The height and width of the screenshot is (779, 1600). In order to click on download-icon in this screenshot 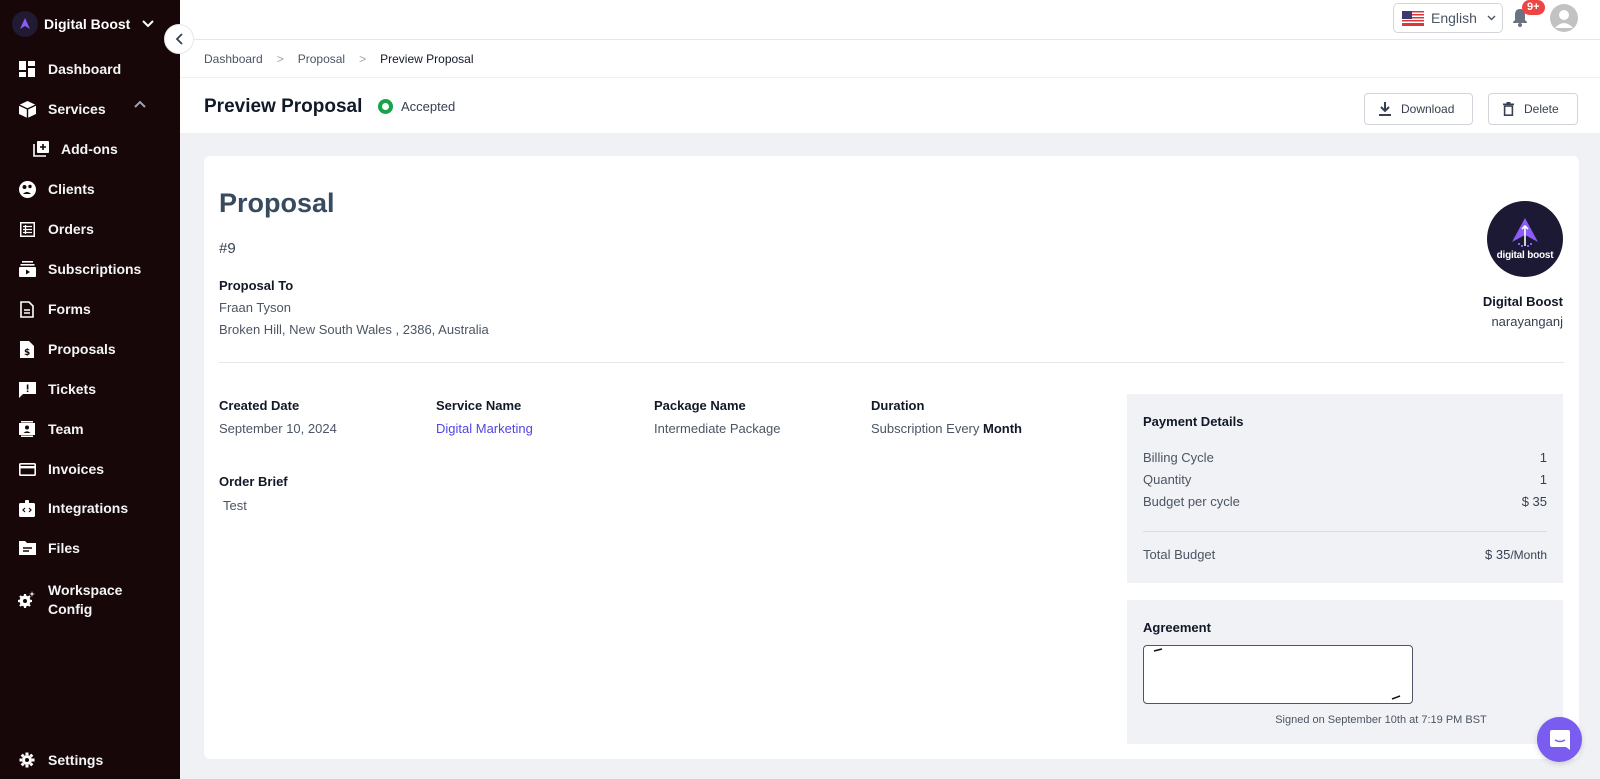, I will do `click(1385, 109)`.